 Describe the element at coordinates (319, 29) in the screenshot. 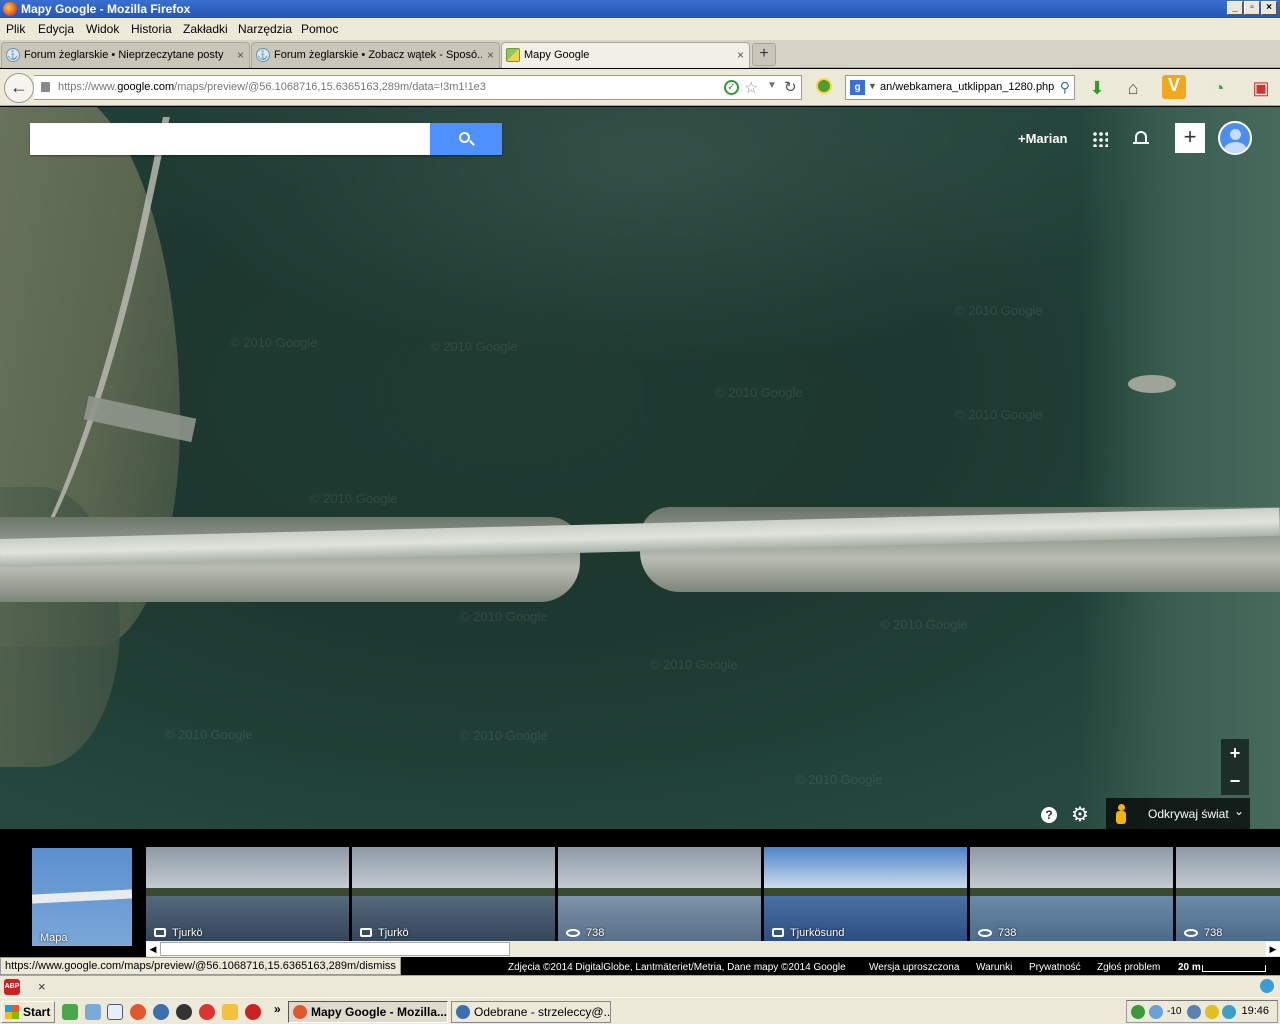

I see `menu-pomoc: Pomoc` at that location.